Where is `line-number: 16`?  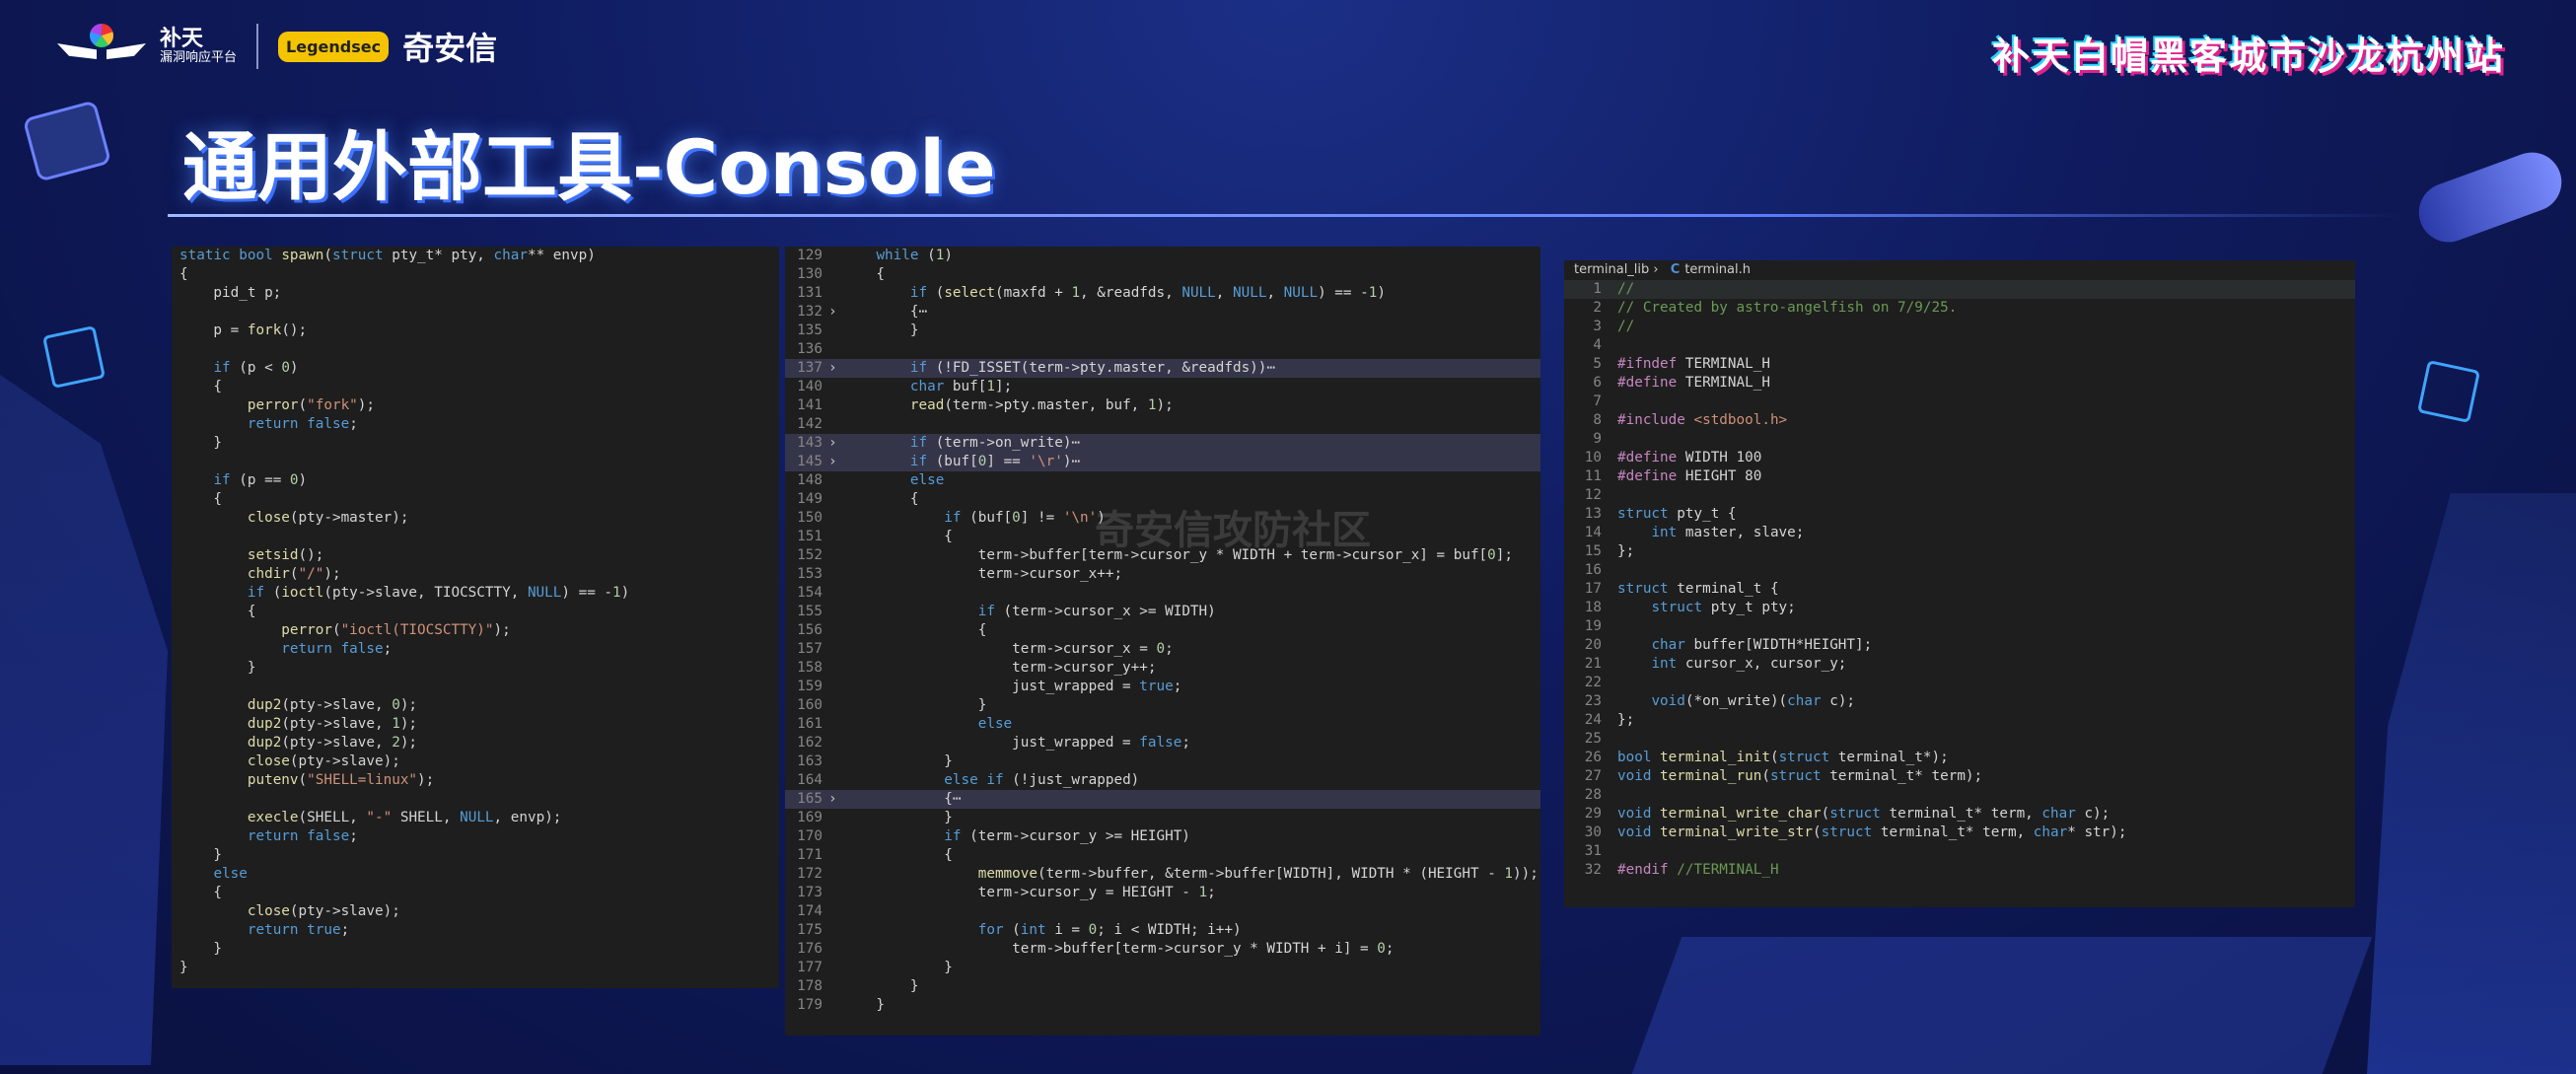
line-number: 16 is located at coordinates (1593, 570).